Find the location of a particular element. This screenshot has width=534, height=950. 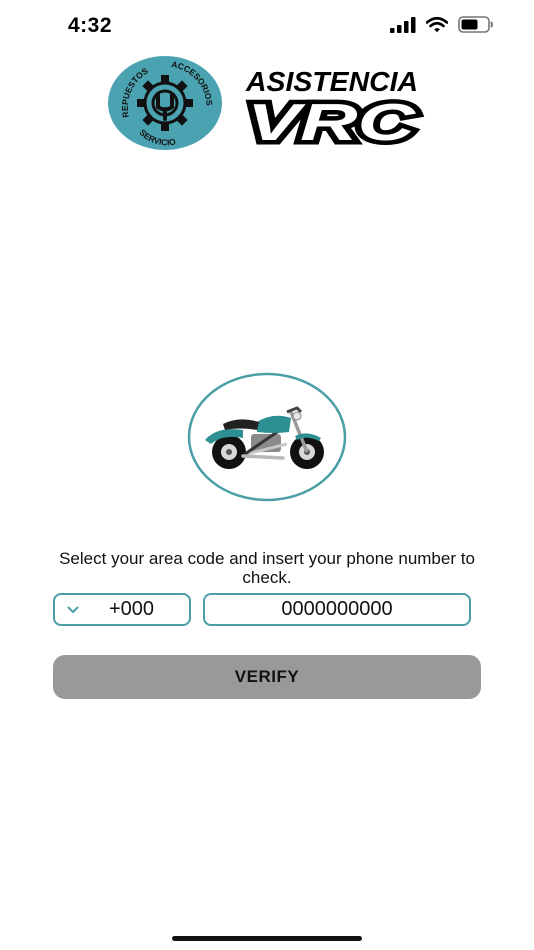

status-icons is located at coordinates (442, 24).